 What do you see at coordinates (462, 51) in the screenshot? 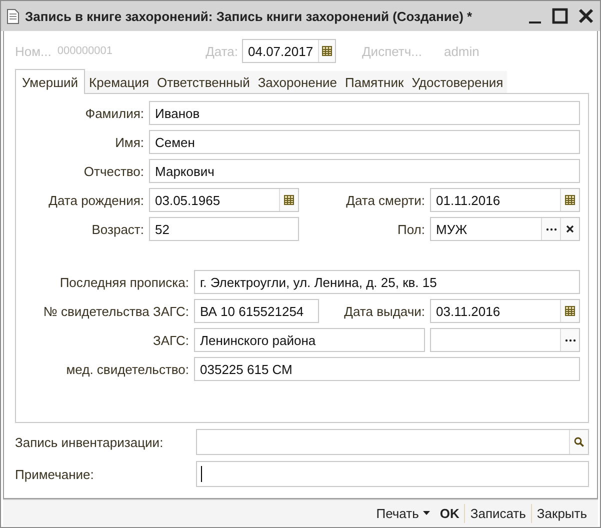
I see `field-value: admin` at bounding box center [462, 51].